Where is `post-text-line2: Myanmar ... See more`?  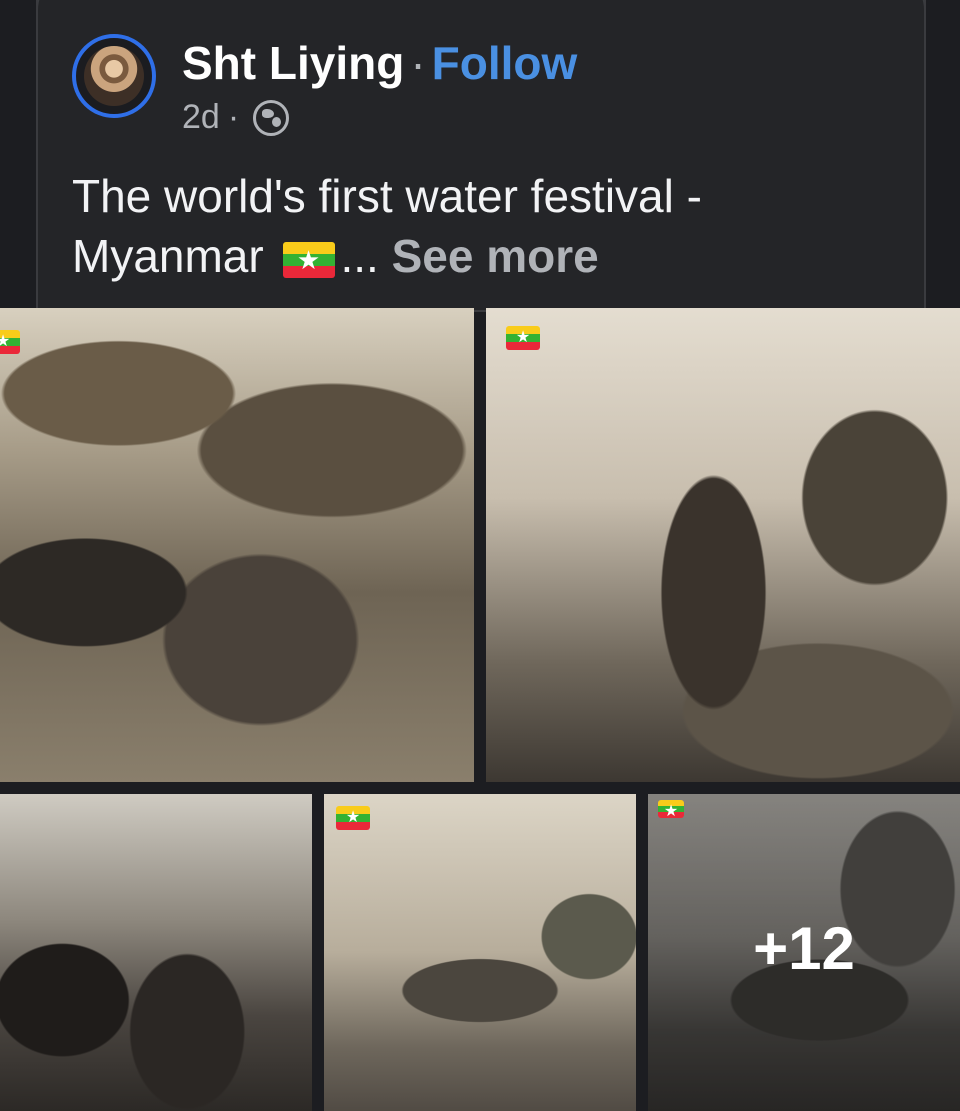 post-text-line2: Myanmar ... See more is located at coordinates (482, 256).